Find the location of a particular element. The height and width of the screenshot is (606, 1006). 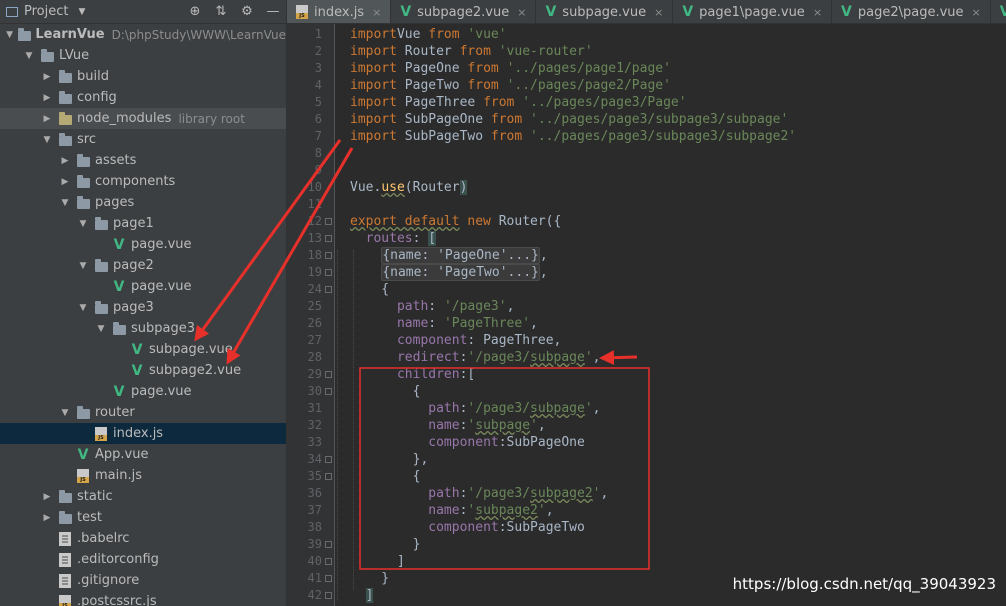

code-token: {name: 'PageTwo'...} is located at coordinates (460, 272).